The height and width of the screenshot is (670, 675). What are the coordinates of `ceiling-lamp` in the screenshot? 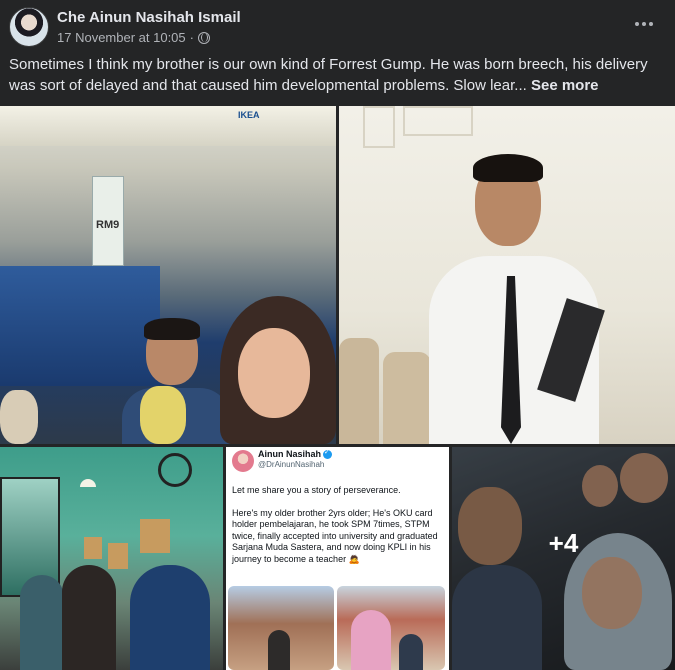 It's located at (88, 483).